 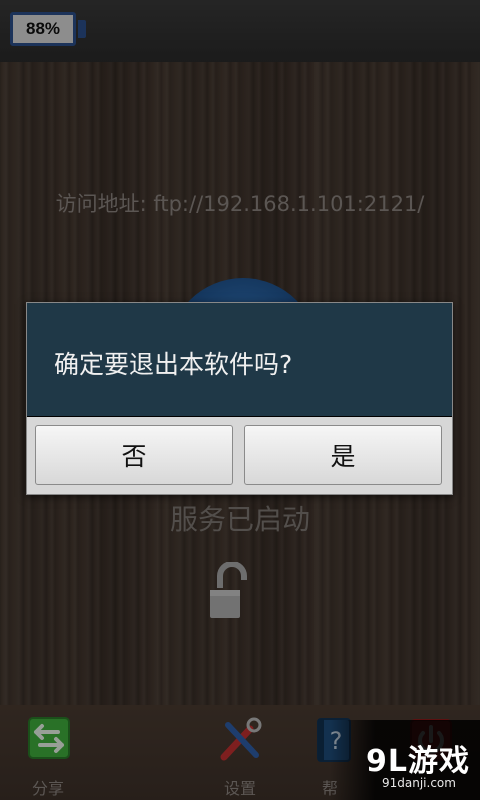 What do you see at coordinates (419, 783) in the screenshot?
I see `watermark-url: 91danji.com` at bounding box center [419, 783].